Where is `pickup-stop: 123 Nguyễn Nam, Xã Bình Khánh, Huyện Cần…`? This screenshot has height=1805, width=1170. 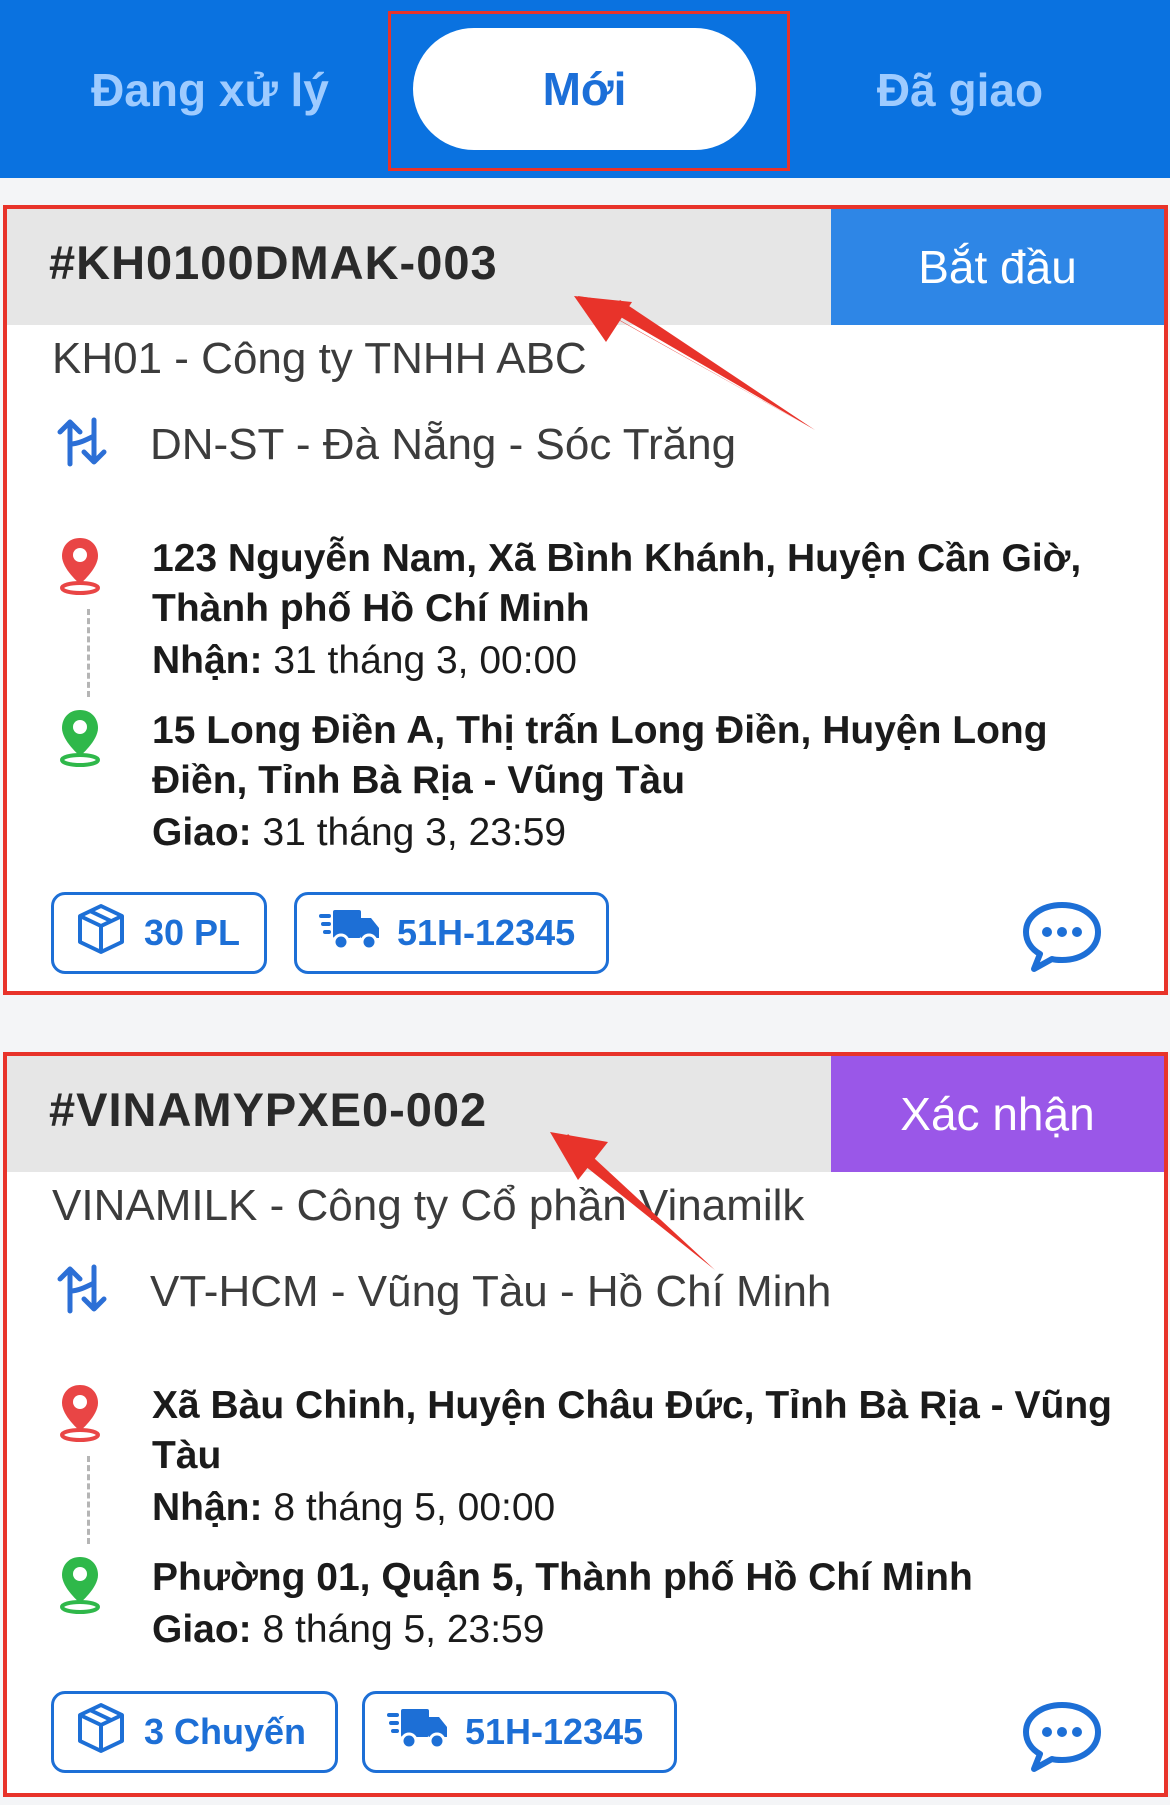
pickup-stop: 123 Nguyễn Nam, Xã Bình Khánh, Huyện Cần… is located at coordinates (587, 611).